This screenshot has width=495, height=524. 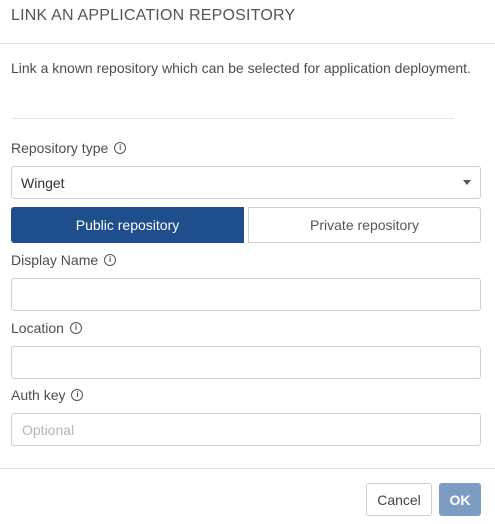 What do you see at coordinates (37, 328) in the screenshot?
I see `location-label-text: Location` at bounding box center [37, 328].